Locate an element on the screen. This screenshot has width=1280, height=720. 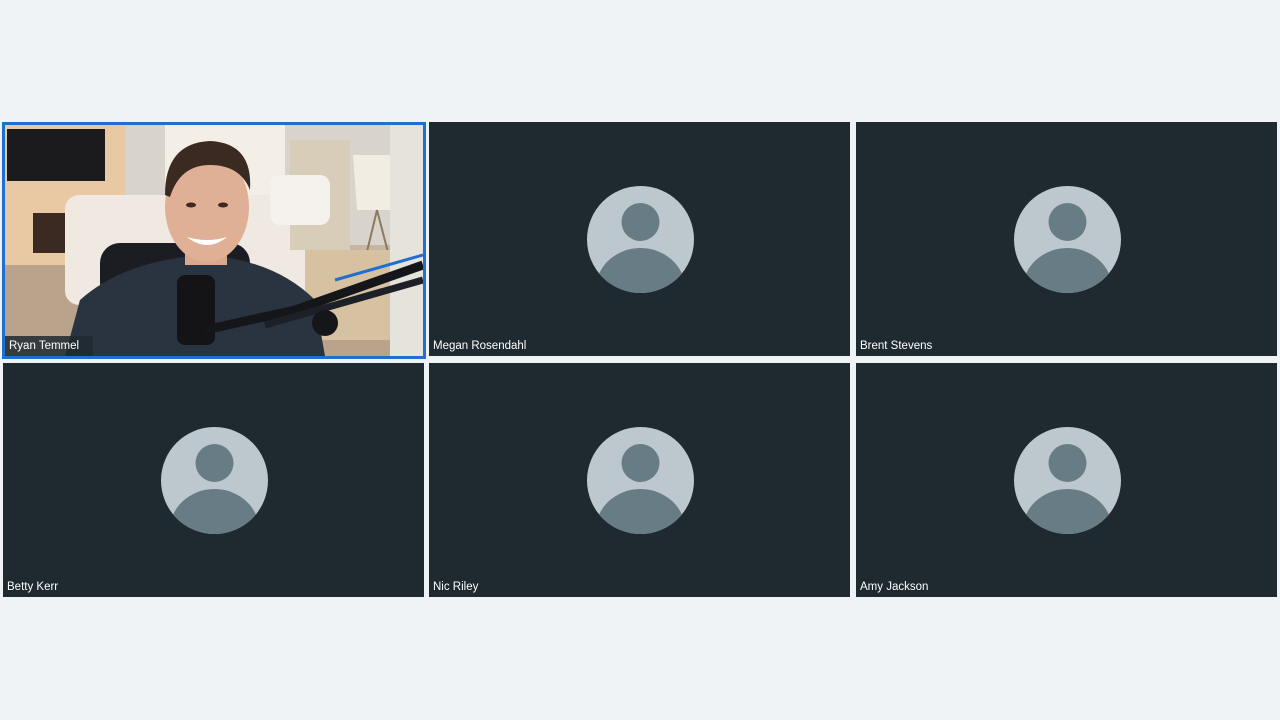
participant-tile-ryan-temmel: Ryan Temmel is located at coordinates (214, 240).